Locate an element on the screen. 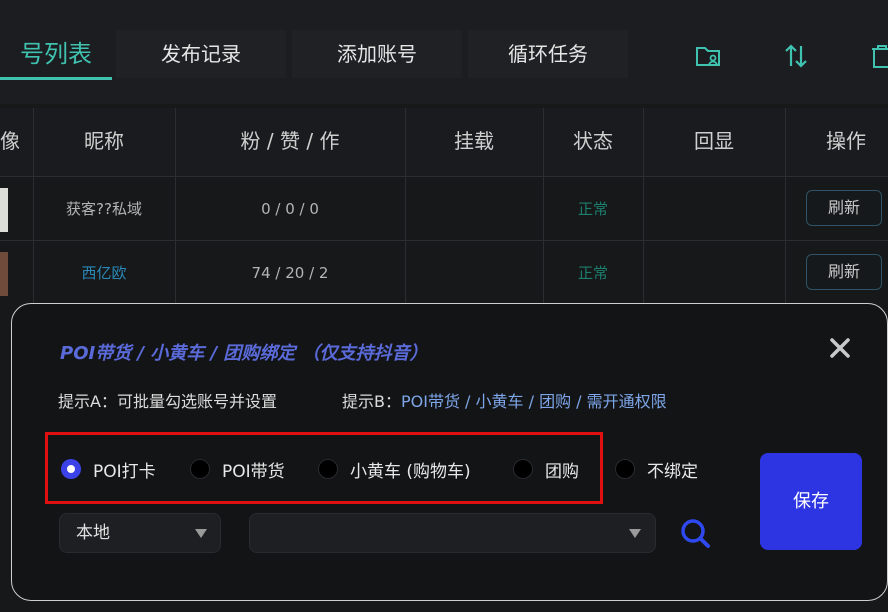 The width and height of the screenshot is (888, 612). column-header-echo: 回显 is located at coordinates (714, 141).